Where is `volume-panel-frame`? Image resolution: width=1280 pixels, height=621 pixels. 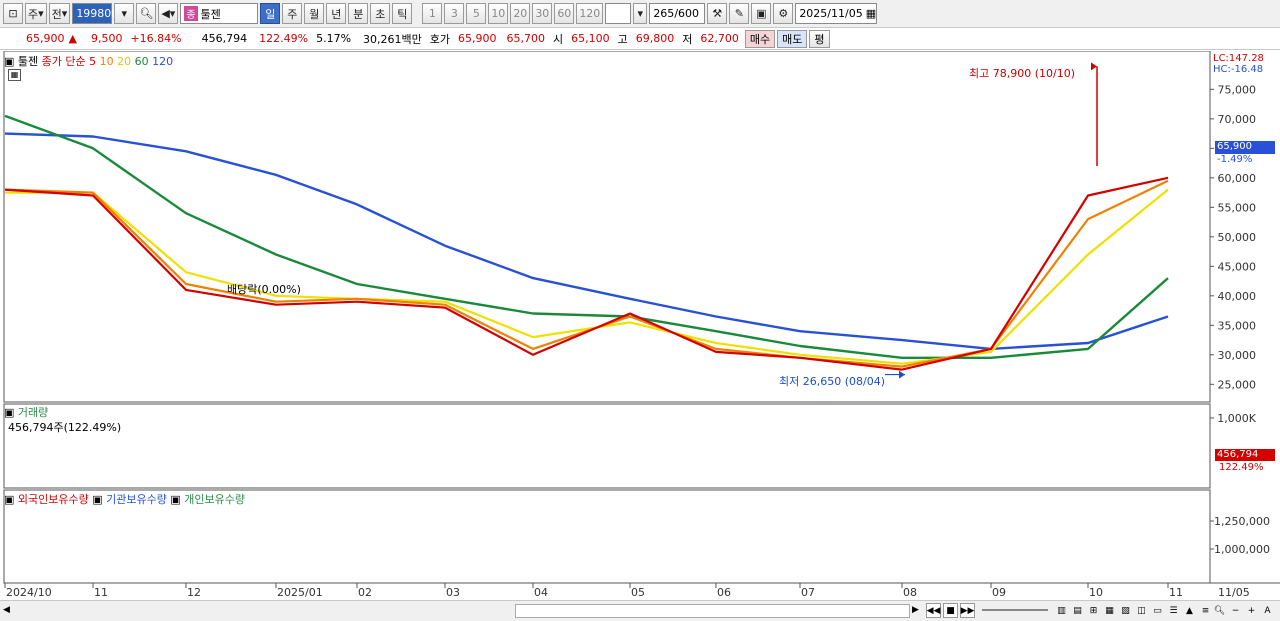 volume-panel-frame is located at coordinates (607, 446).